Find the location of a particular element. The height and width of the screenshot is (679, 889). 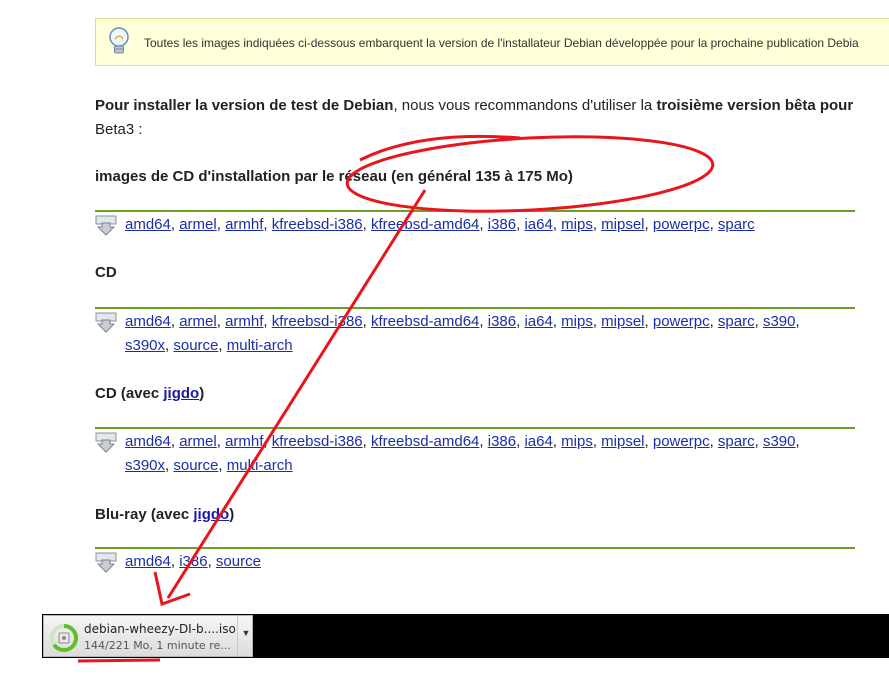

annotation-arrowhead is located at coordinates (172, 588).